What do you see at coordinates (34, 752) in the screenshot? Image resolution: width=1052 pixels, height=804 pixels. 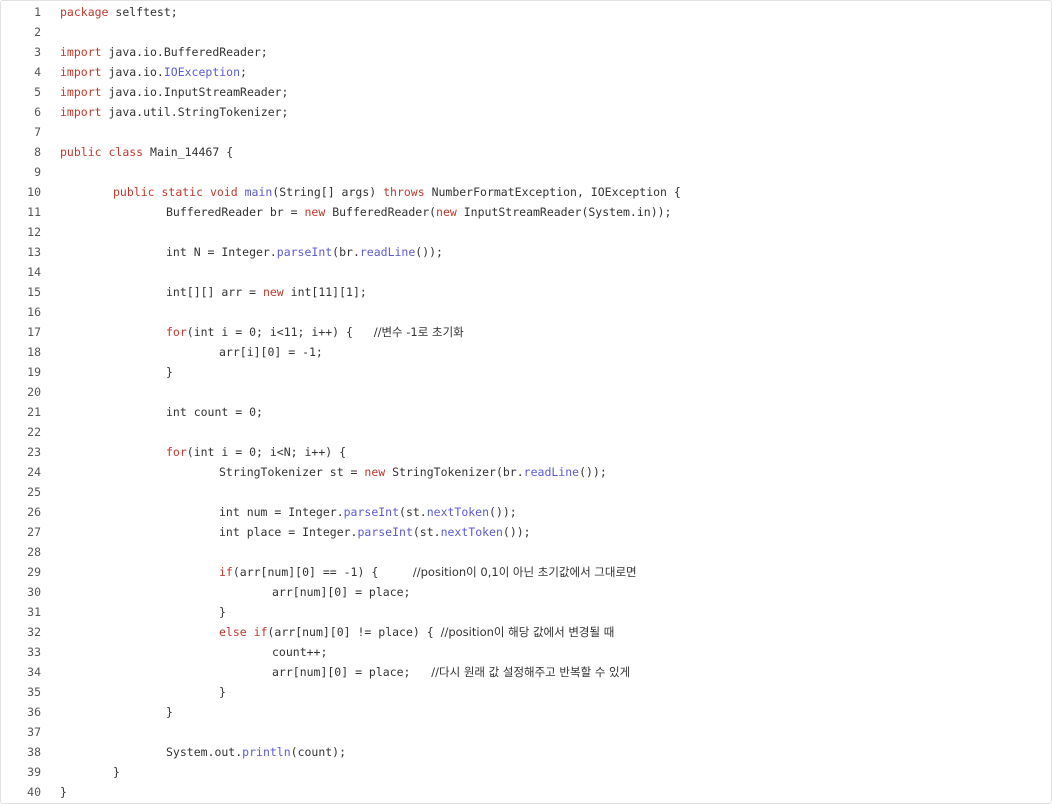 I see `line-number: 38` at bounding box center [34, 752].